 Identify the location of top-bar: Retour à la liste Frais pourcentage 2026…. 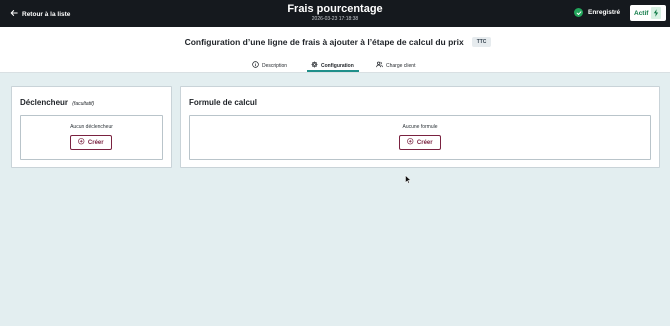
(335, 13).